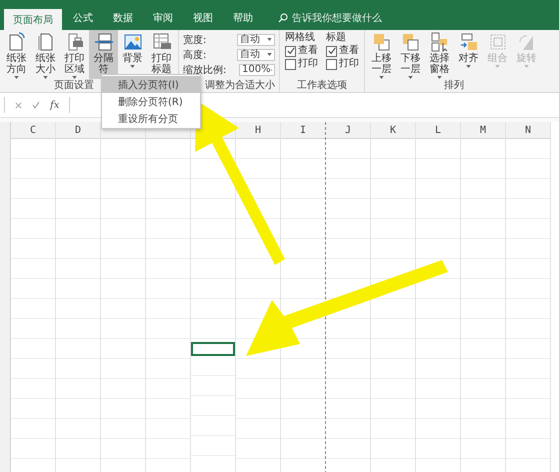  What do you see at coordinates (336, 38) in the screenshot?
I see `option-heading: 标题` at bounding box center [336, 38].